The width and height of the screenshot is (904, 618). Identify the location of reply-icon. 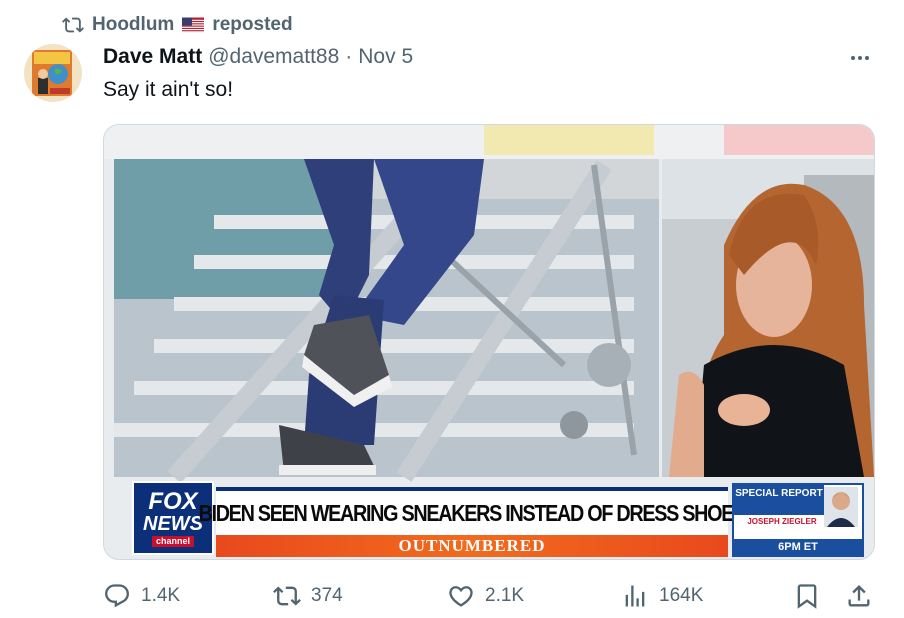
(117, 596).